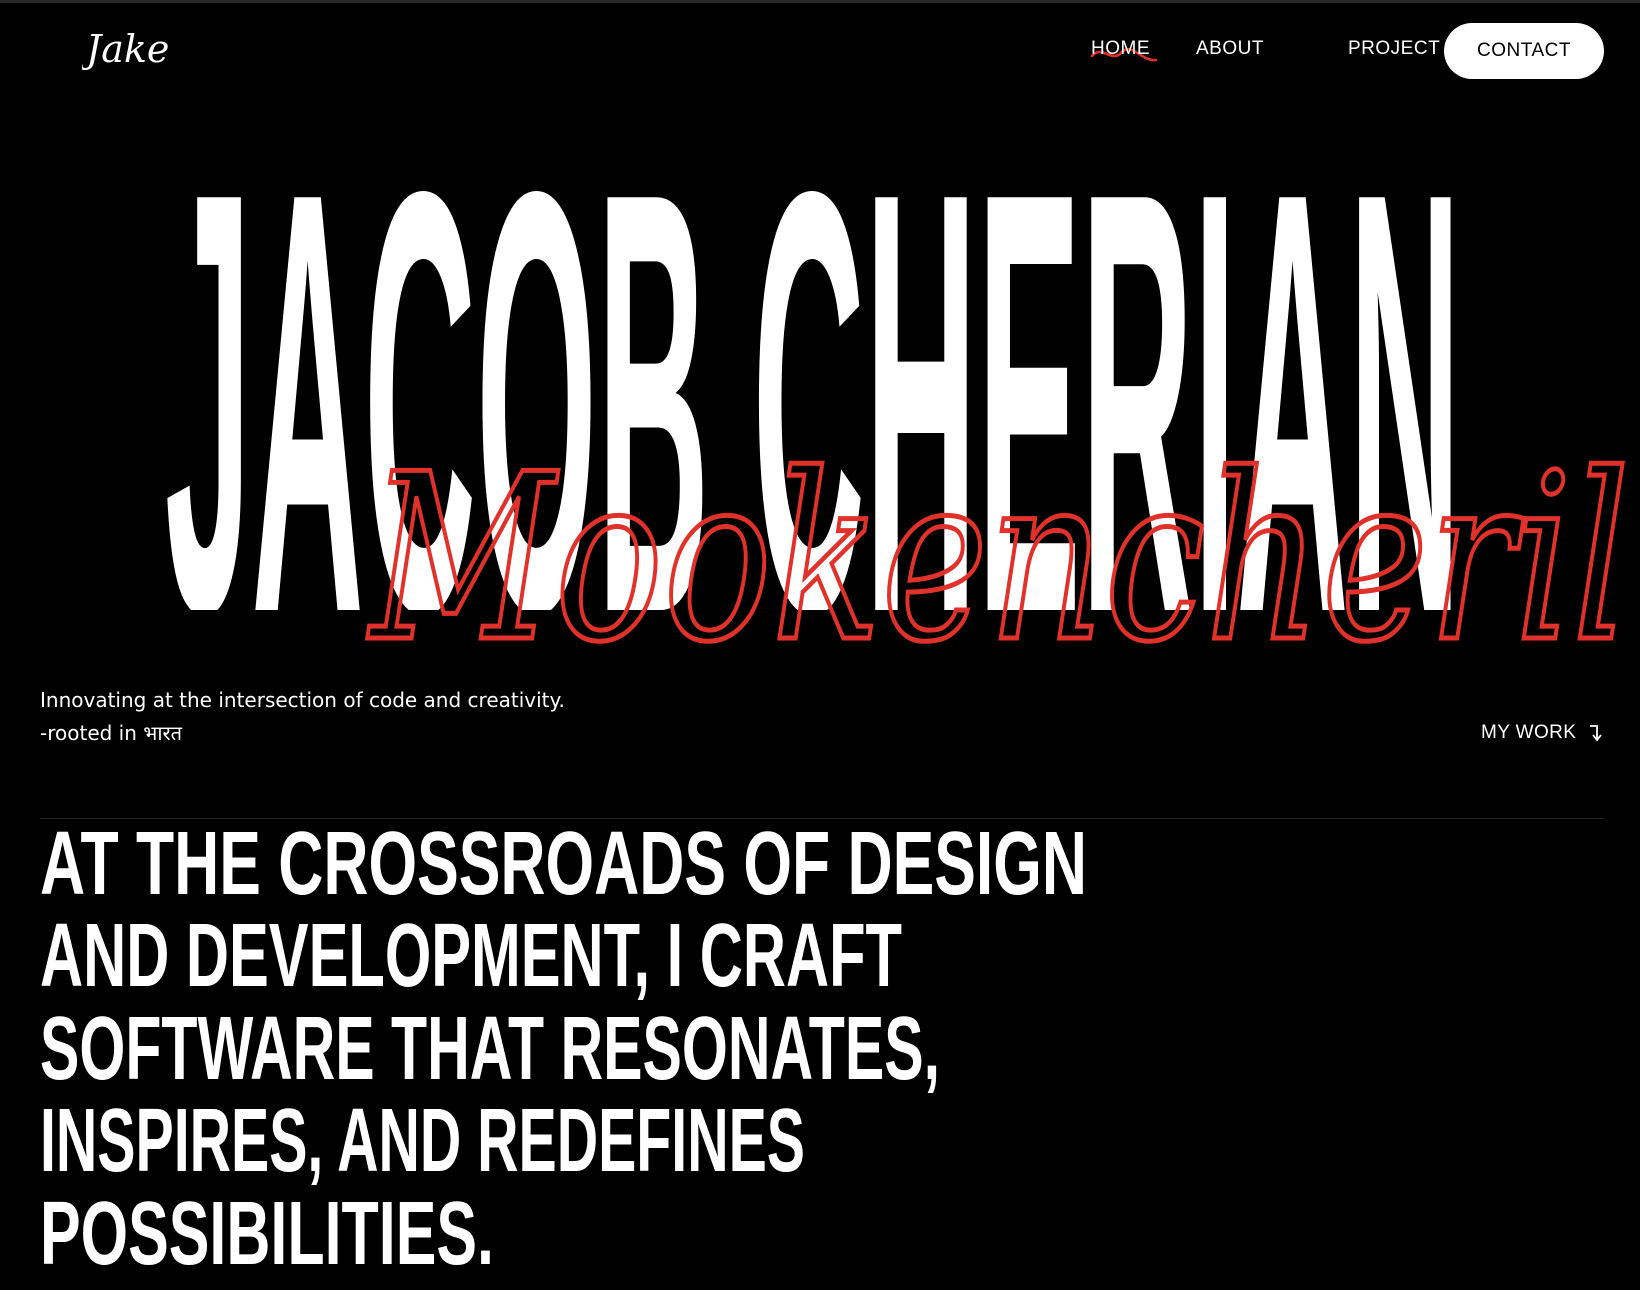  Describe the element at coordinates (1596, 733) in the screenshot. I see `arrow-down-turn-icon` at that location.